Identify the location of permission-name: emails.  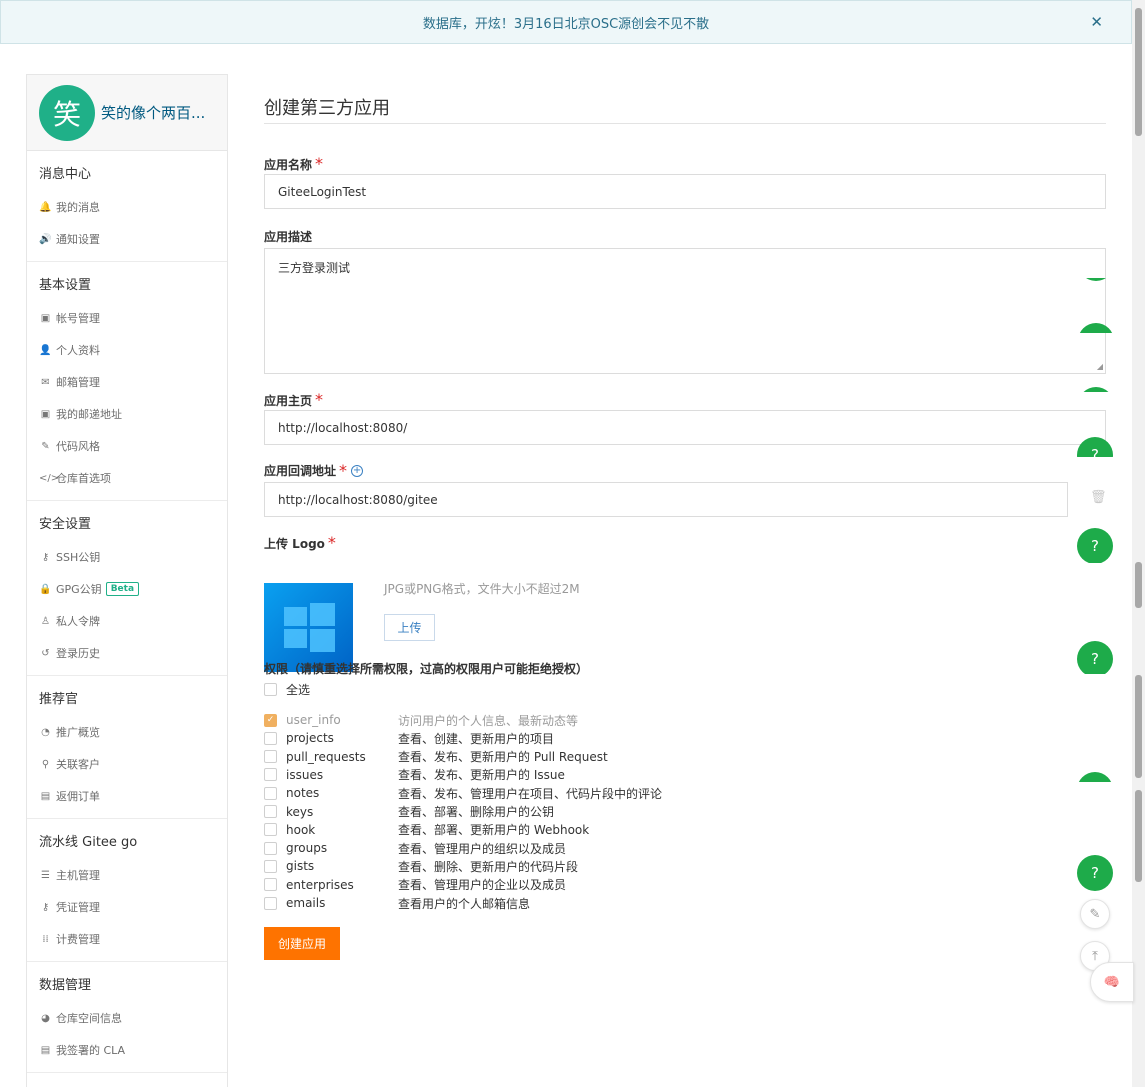
(306, 903).